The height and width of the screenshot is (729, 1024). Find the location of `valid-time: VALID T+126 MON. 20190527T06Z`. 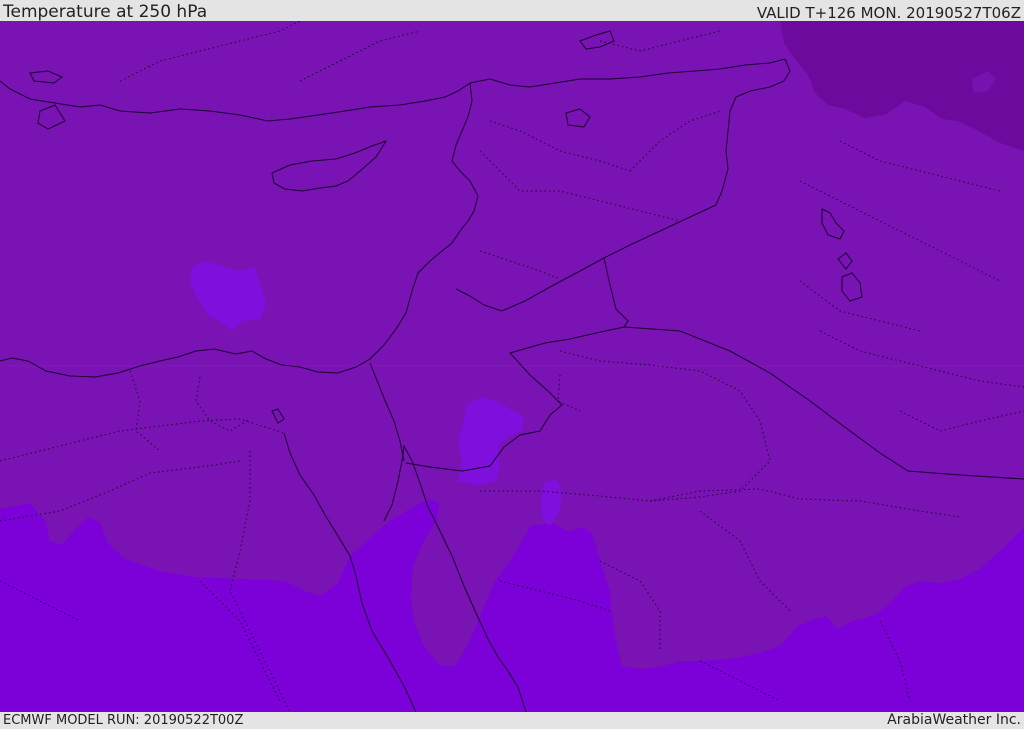

valid-time: VALID T+126 MON. 20190527T06Z is located at coordinates (888, 13).